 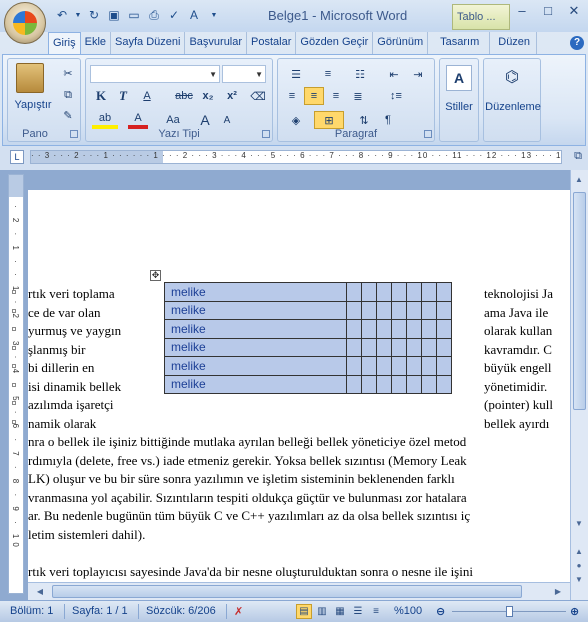 What do you see at coordinates (31, 611) in the screenshot?
I see `section-indicator: Bölüm: 1` at bounding box center [31, 611].